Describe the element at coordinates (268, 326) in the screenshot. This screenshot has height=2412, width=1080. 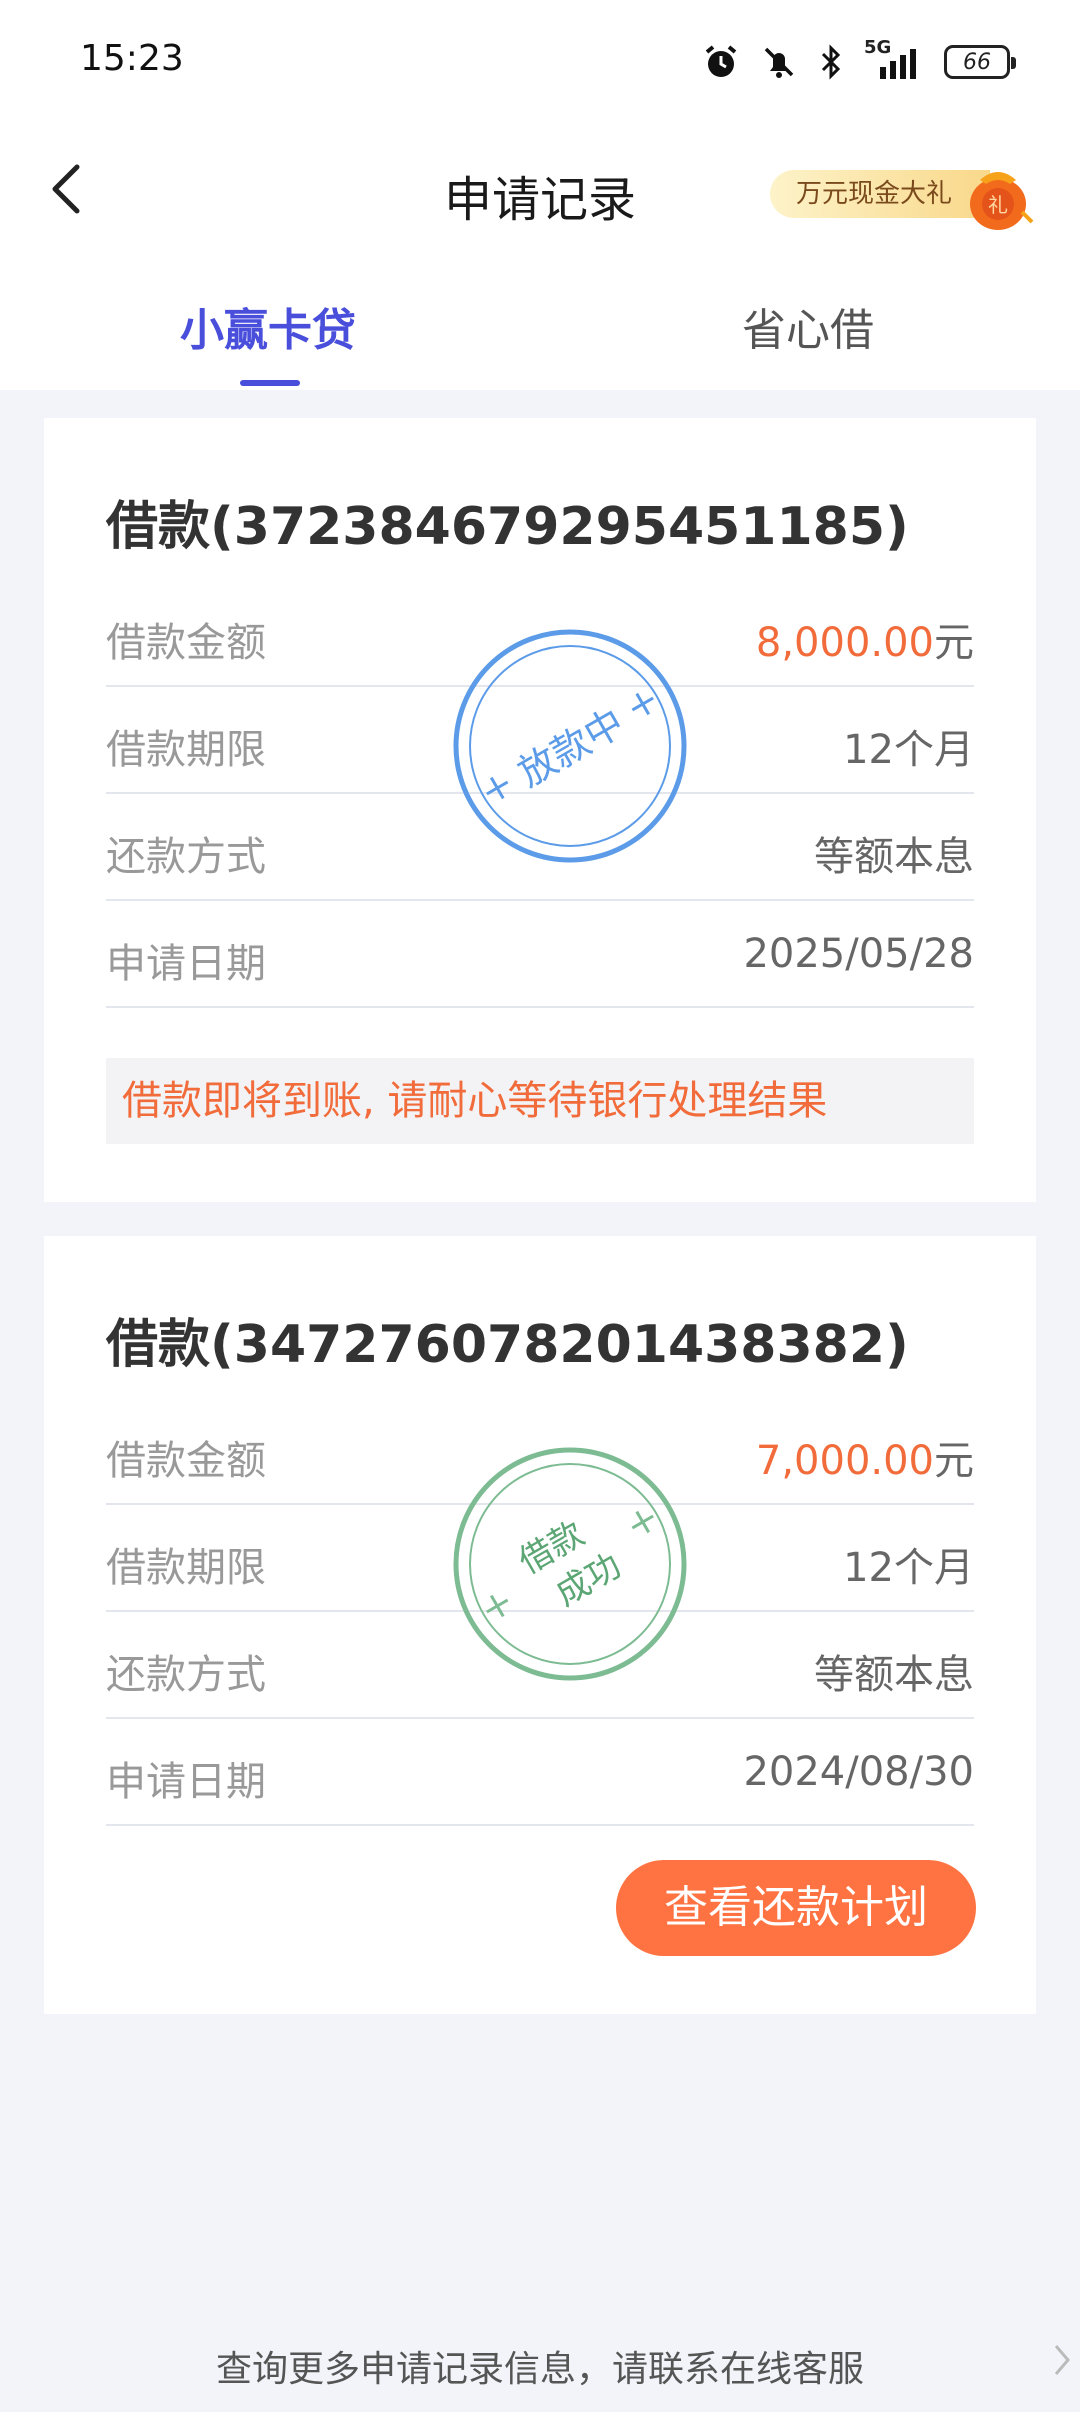
I see `tab-xiaoying: 小赢卡贷` at that location.